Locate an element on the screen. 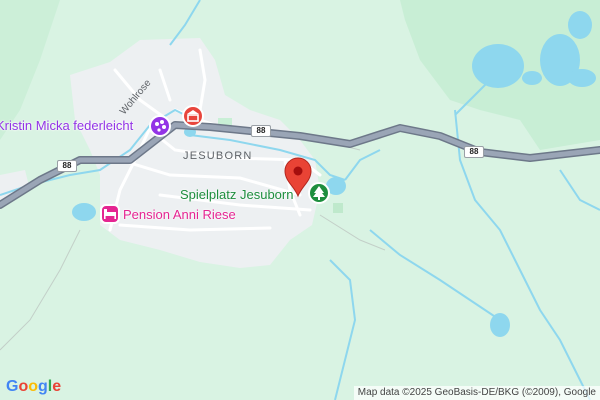  park-area is located at coordinates (338, 208).